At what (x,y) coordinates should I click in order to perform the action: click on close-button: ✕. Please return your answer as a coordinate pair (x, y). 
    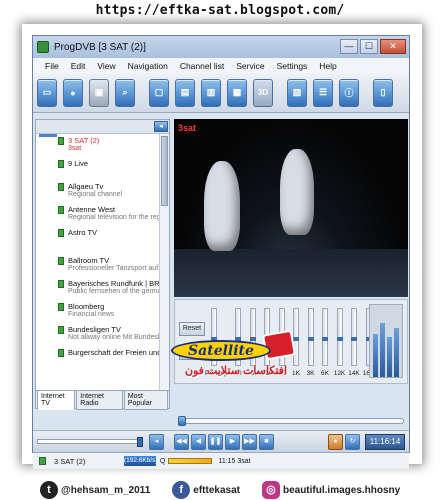
    Looking at the image, I should click on (393, 46).